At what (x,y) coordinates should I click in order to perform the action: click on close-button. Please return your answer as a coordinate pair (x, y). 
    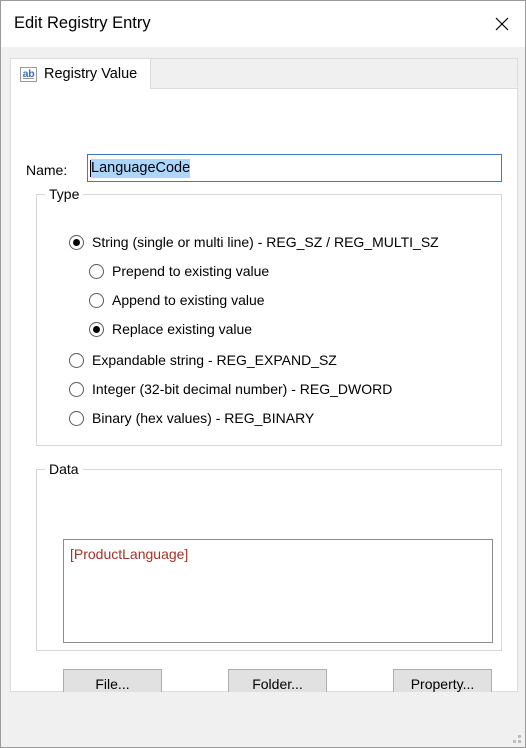
    Looking at the image, I should click on (502, 24).